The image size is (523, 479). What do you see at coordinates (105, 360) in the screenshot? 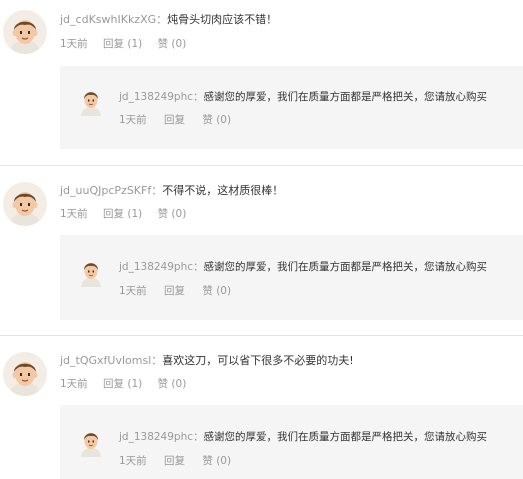
I see `comment-username: jd_tQGxfUvlomsl` at bounding box center [105, 360].